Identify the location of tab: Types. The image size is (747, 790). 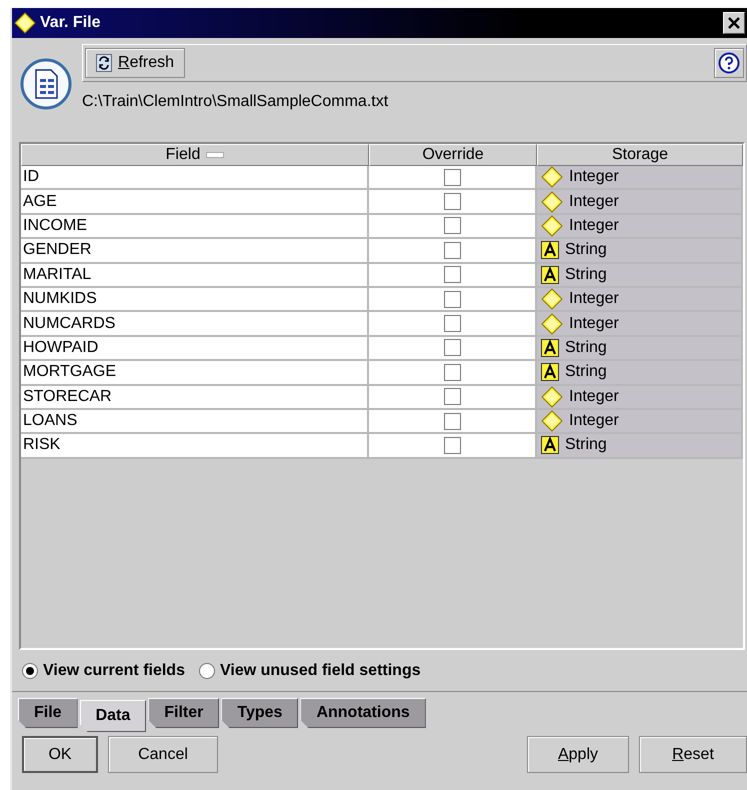
(259, 713).